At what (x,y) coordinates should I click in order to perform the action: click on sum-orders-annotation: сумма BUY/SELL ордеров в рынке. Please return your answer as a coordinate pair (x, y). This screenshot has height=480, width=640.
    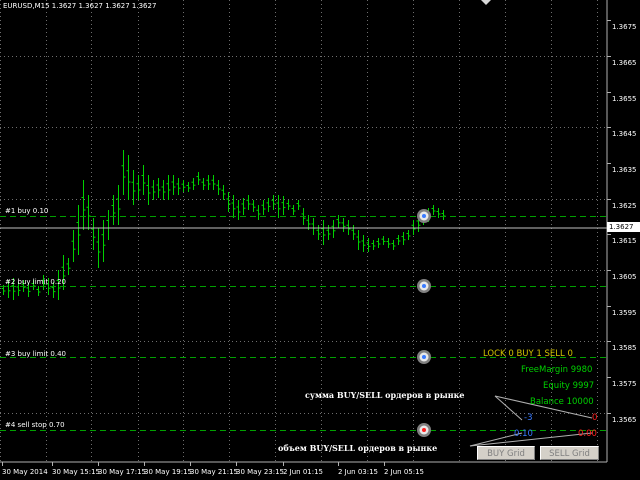
    Looking at the image, I should click on (385, 395).